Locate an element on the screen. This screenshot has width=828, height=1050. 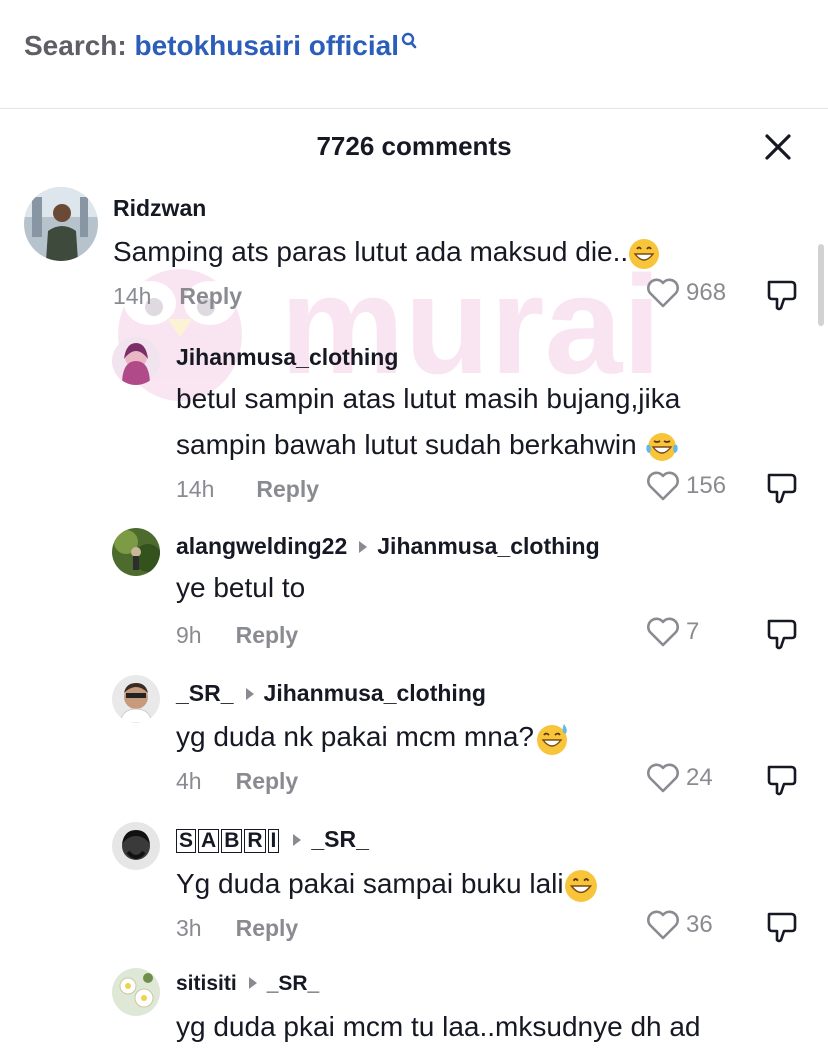
tears-of-joy-icon is located at coordinates (661, 446).